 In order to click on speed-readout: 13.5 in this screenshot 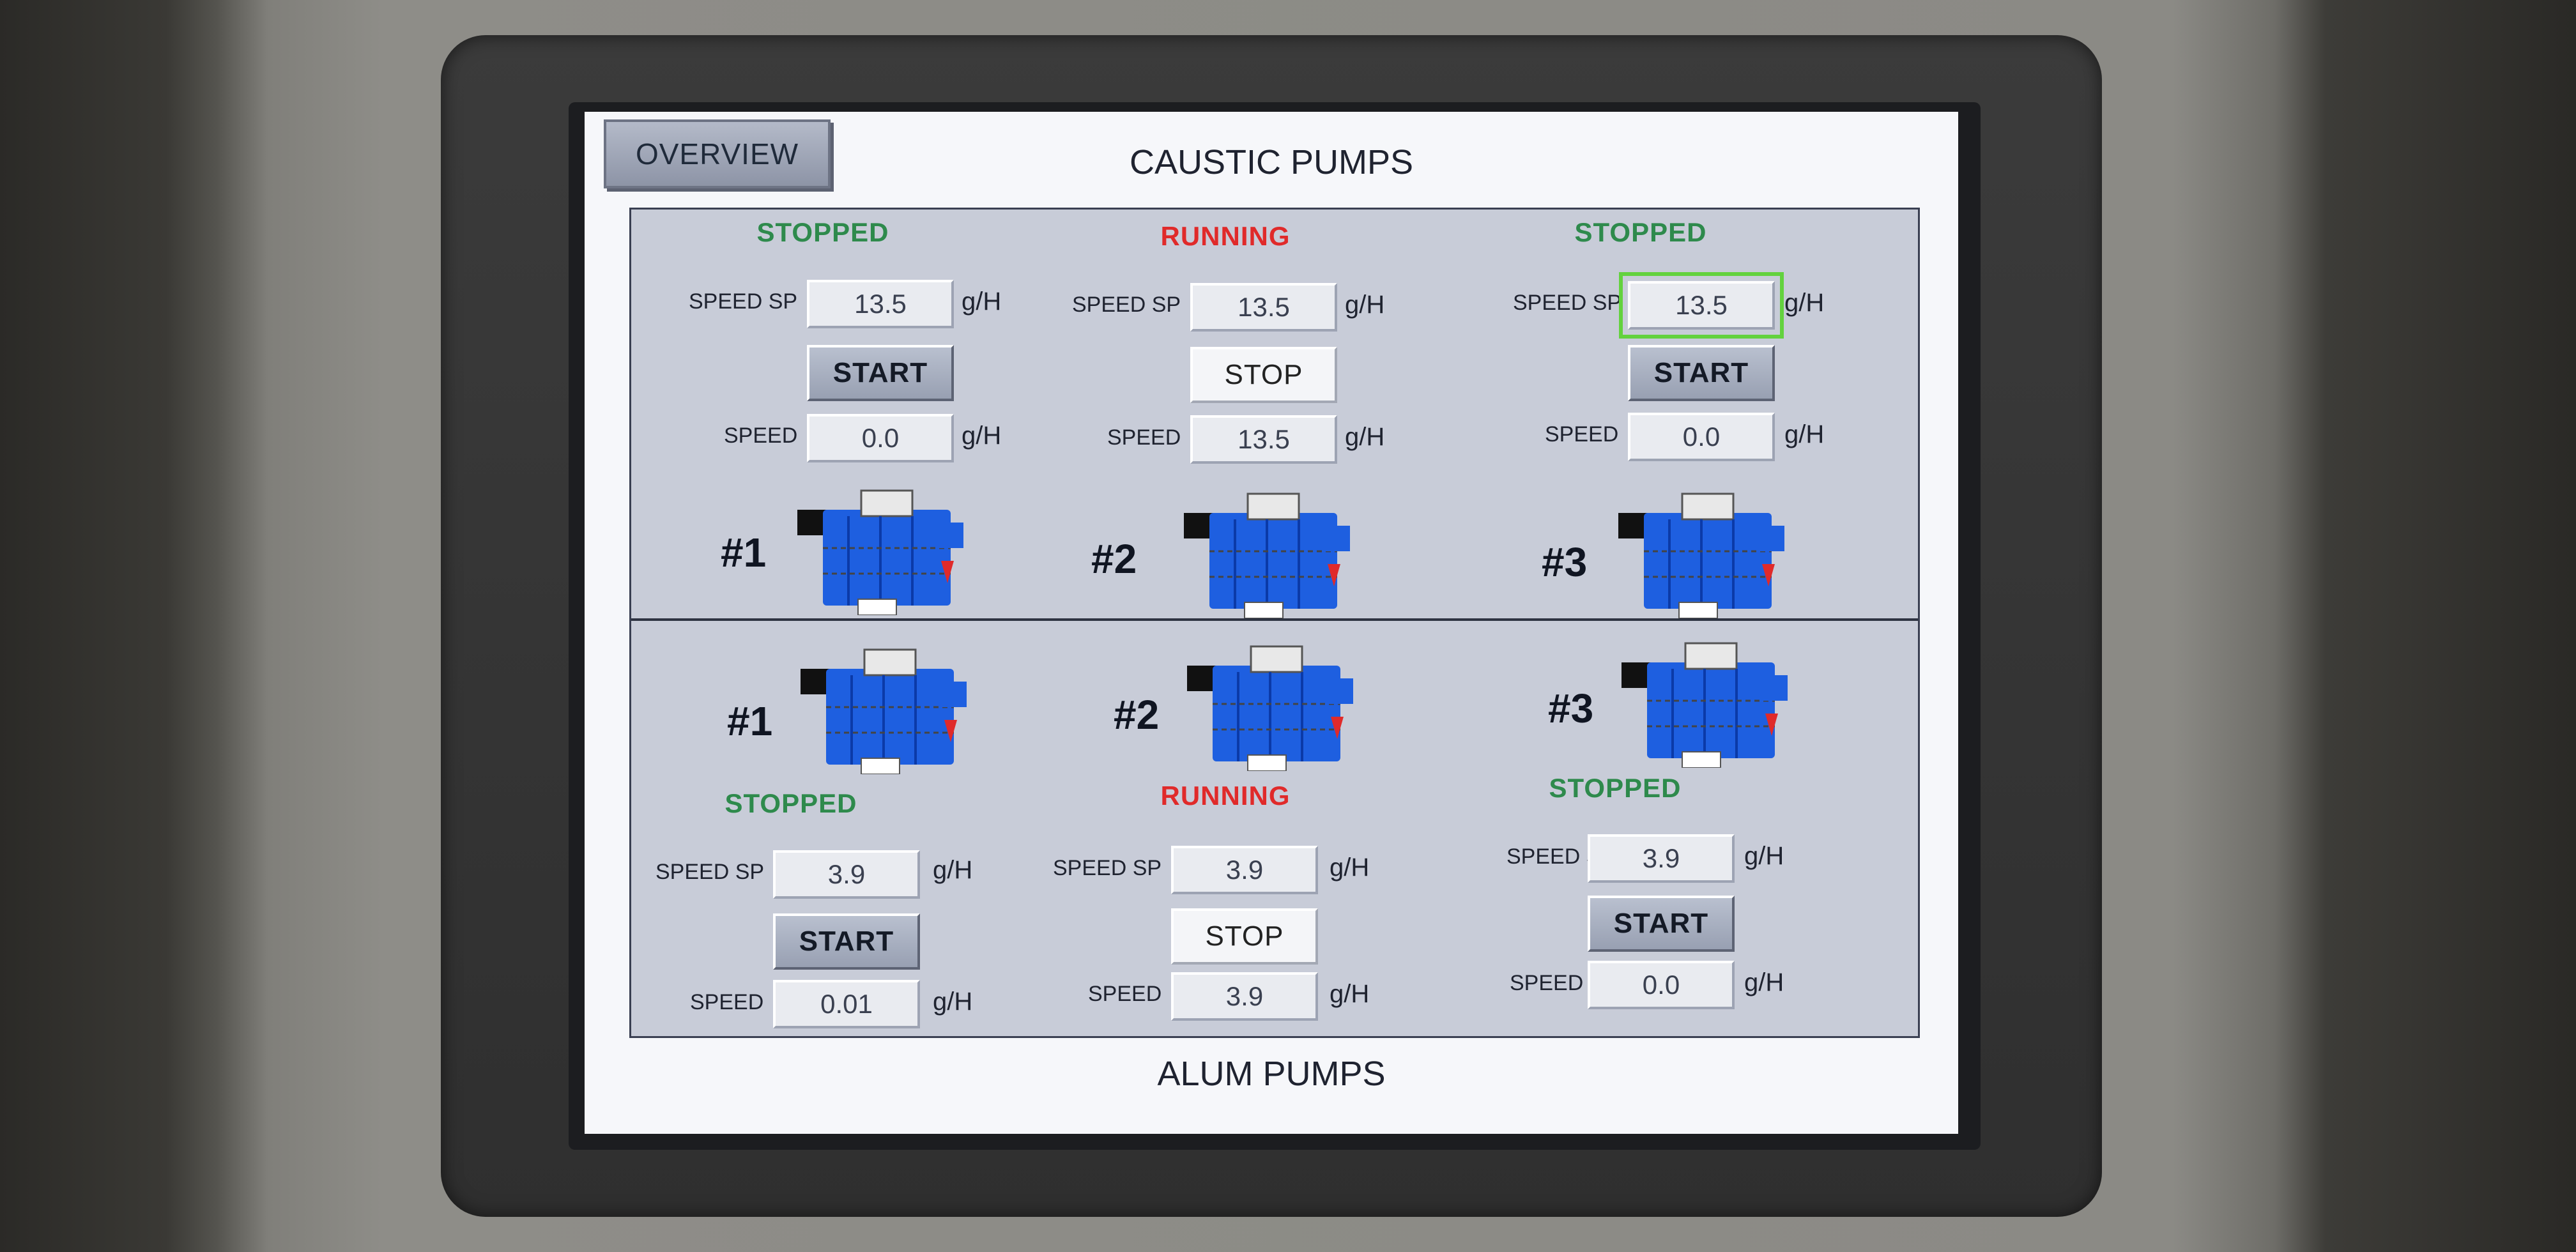, I will do `click(1263, 439)`.